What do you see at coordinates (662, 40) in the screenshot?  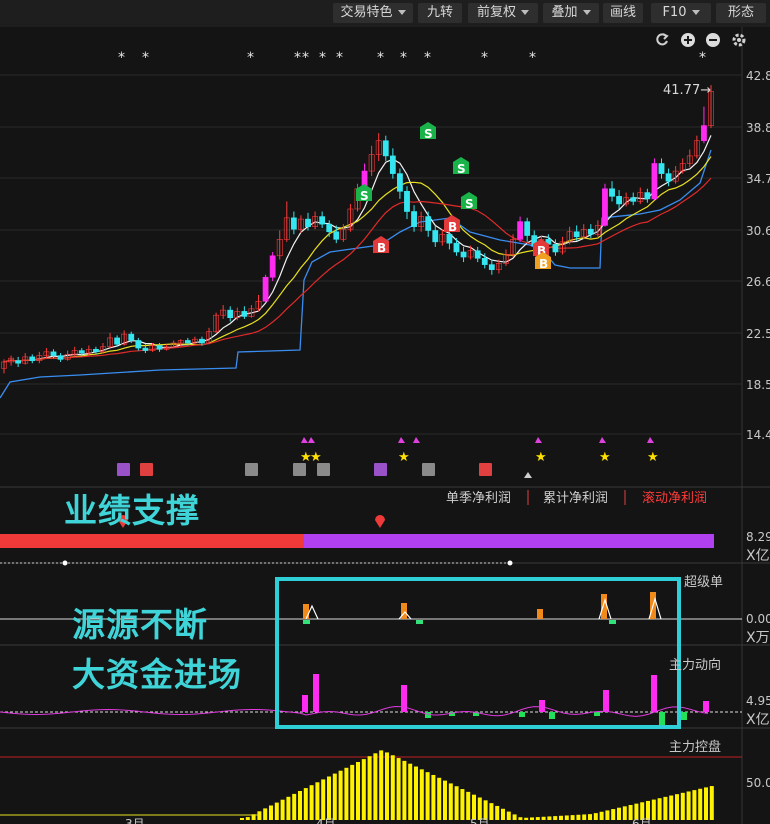 I see `refresh-icon` at bounding box center [662, 40].